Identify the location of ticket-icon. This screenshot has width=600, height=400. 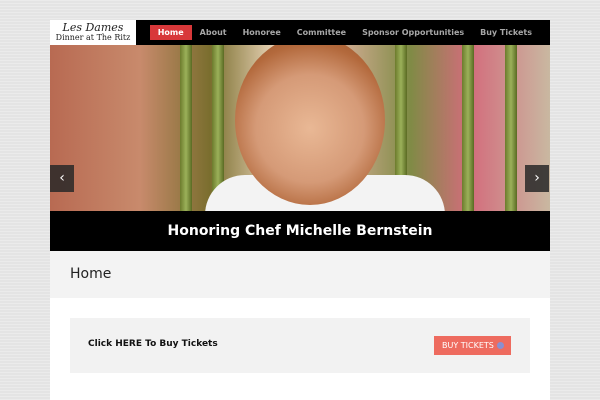
(500, 345).